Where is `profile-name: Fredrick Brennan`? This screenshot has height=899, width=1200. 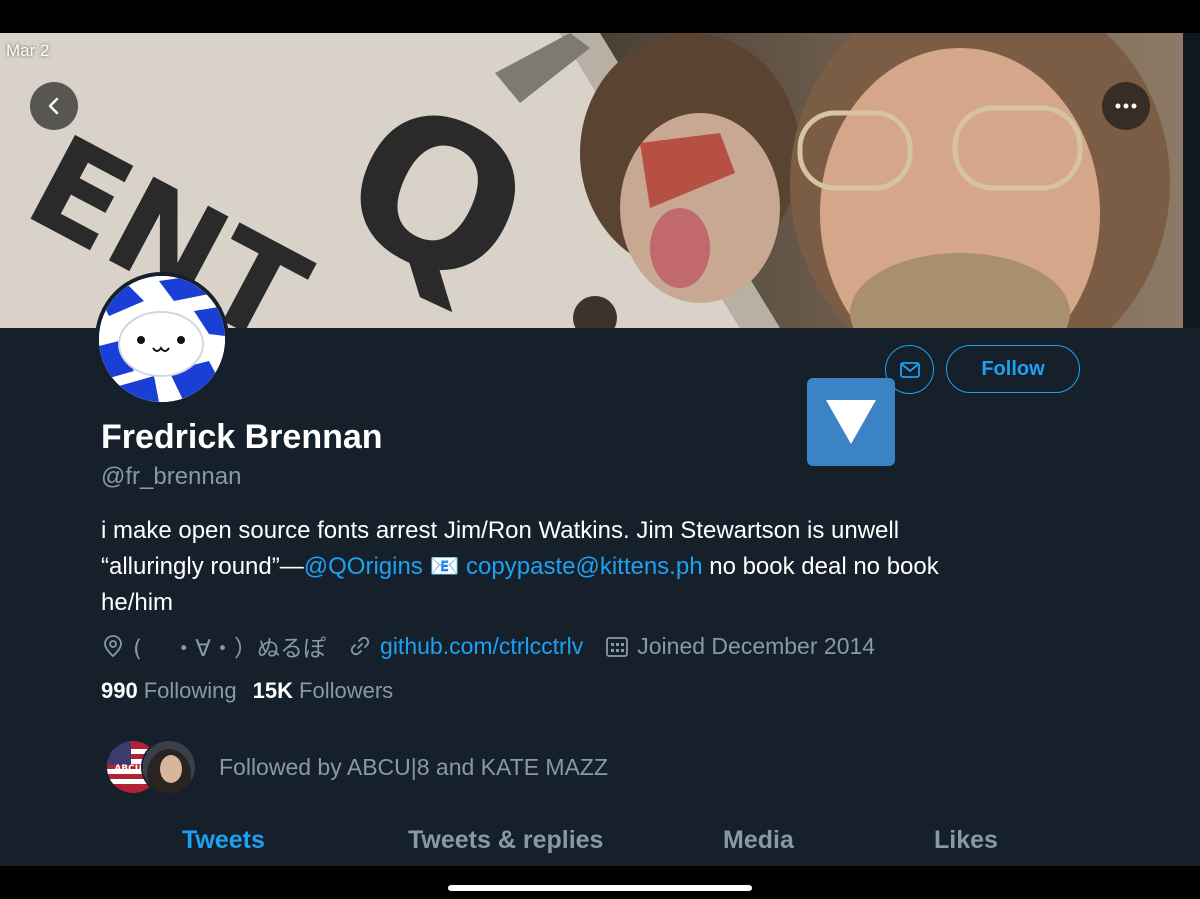
profile-name: Fredrick Brennan is located at coordinates (242, 437).